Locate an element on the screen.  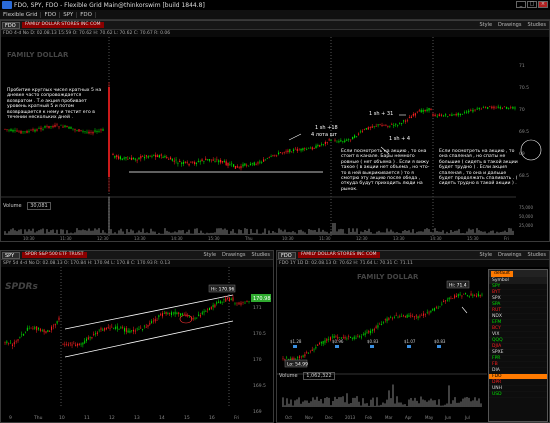
trade-label-4: 1 sh + 4 is located at coordinates (399, 139).